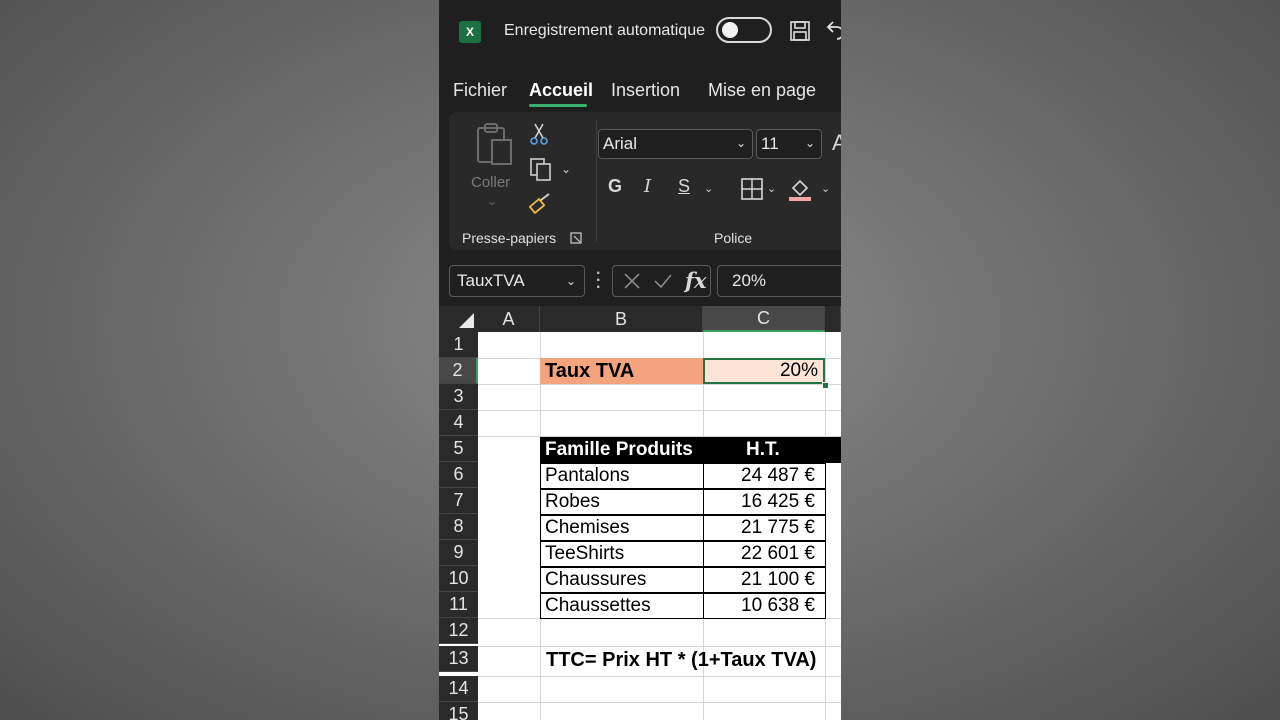  I want to click on underline-button: S, so click(684, 186).